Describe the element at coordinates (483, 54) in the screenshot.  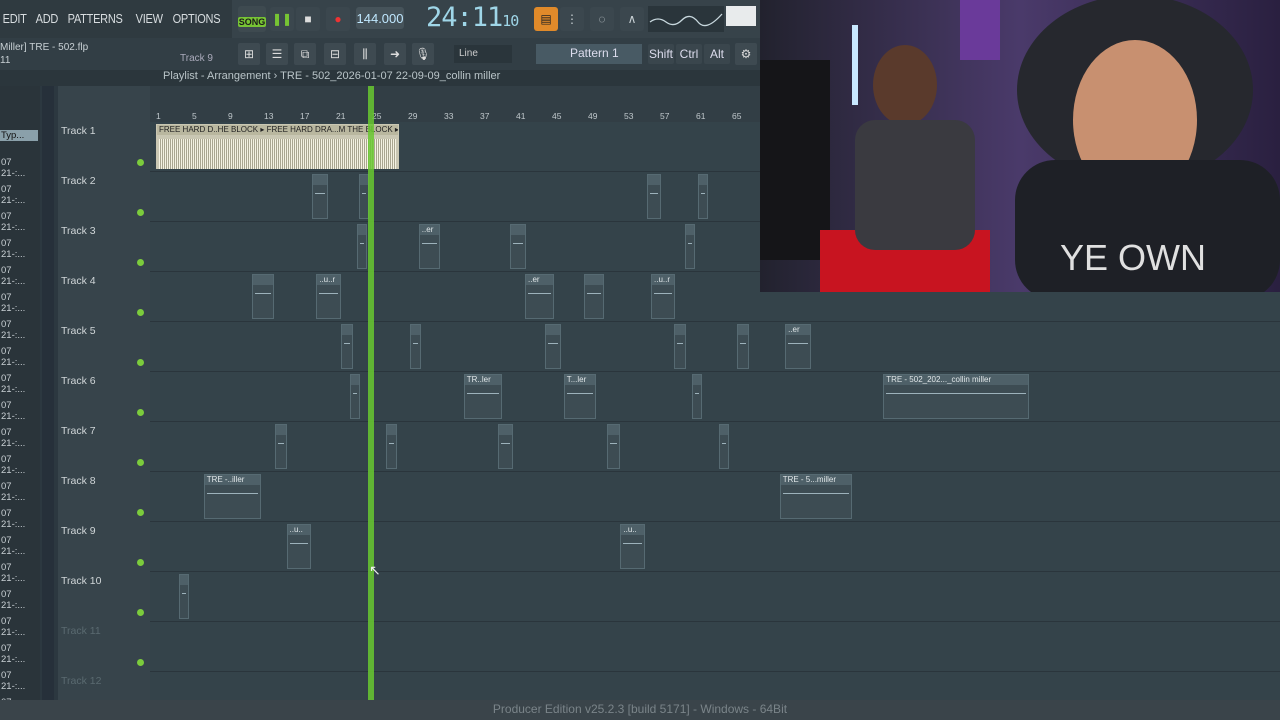
I see `snap-mode-select: Line` at that location.